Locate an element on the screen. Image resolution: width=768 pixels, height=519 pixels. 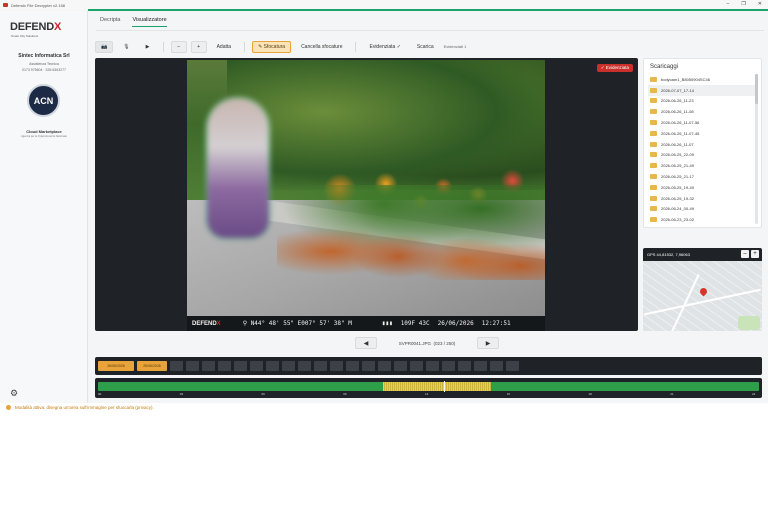
osd-time: 12:27:51 is located at coordinates (496, 323).